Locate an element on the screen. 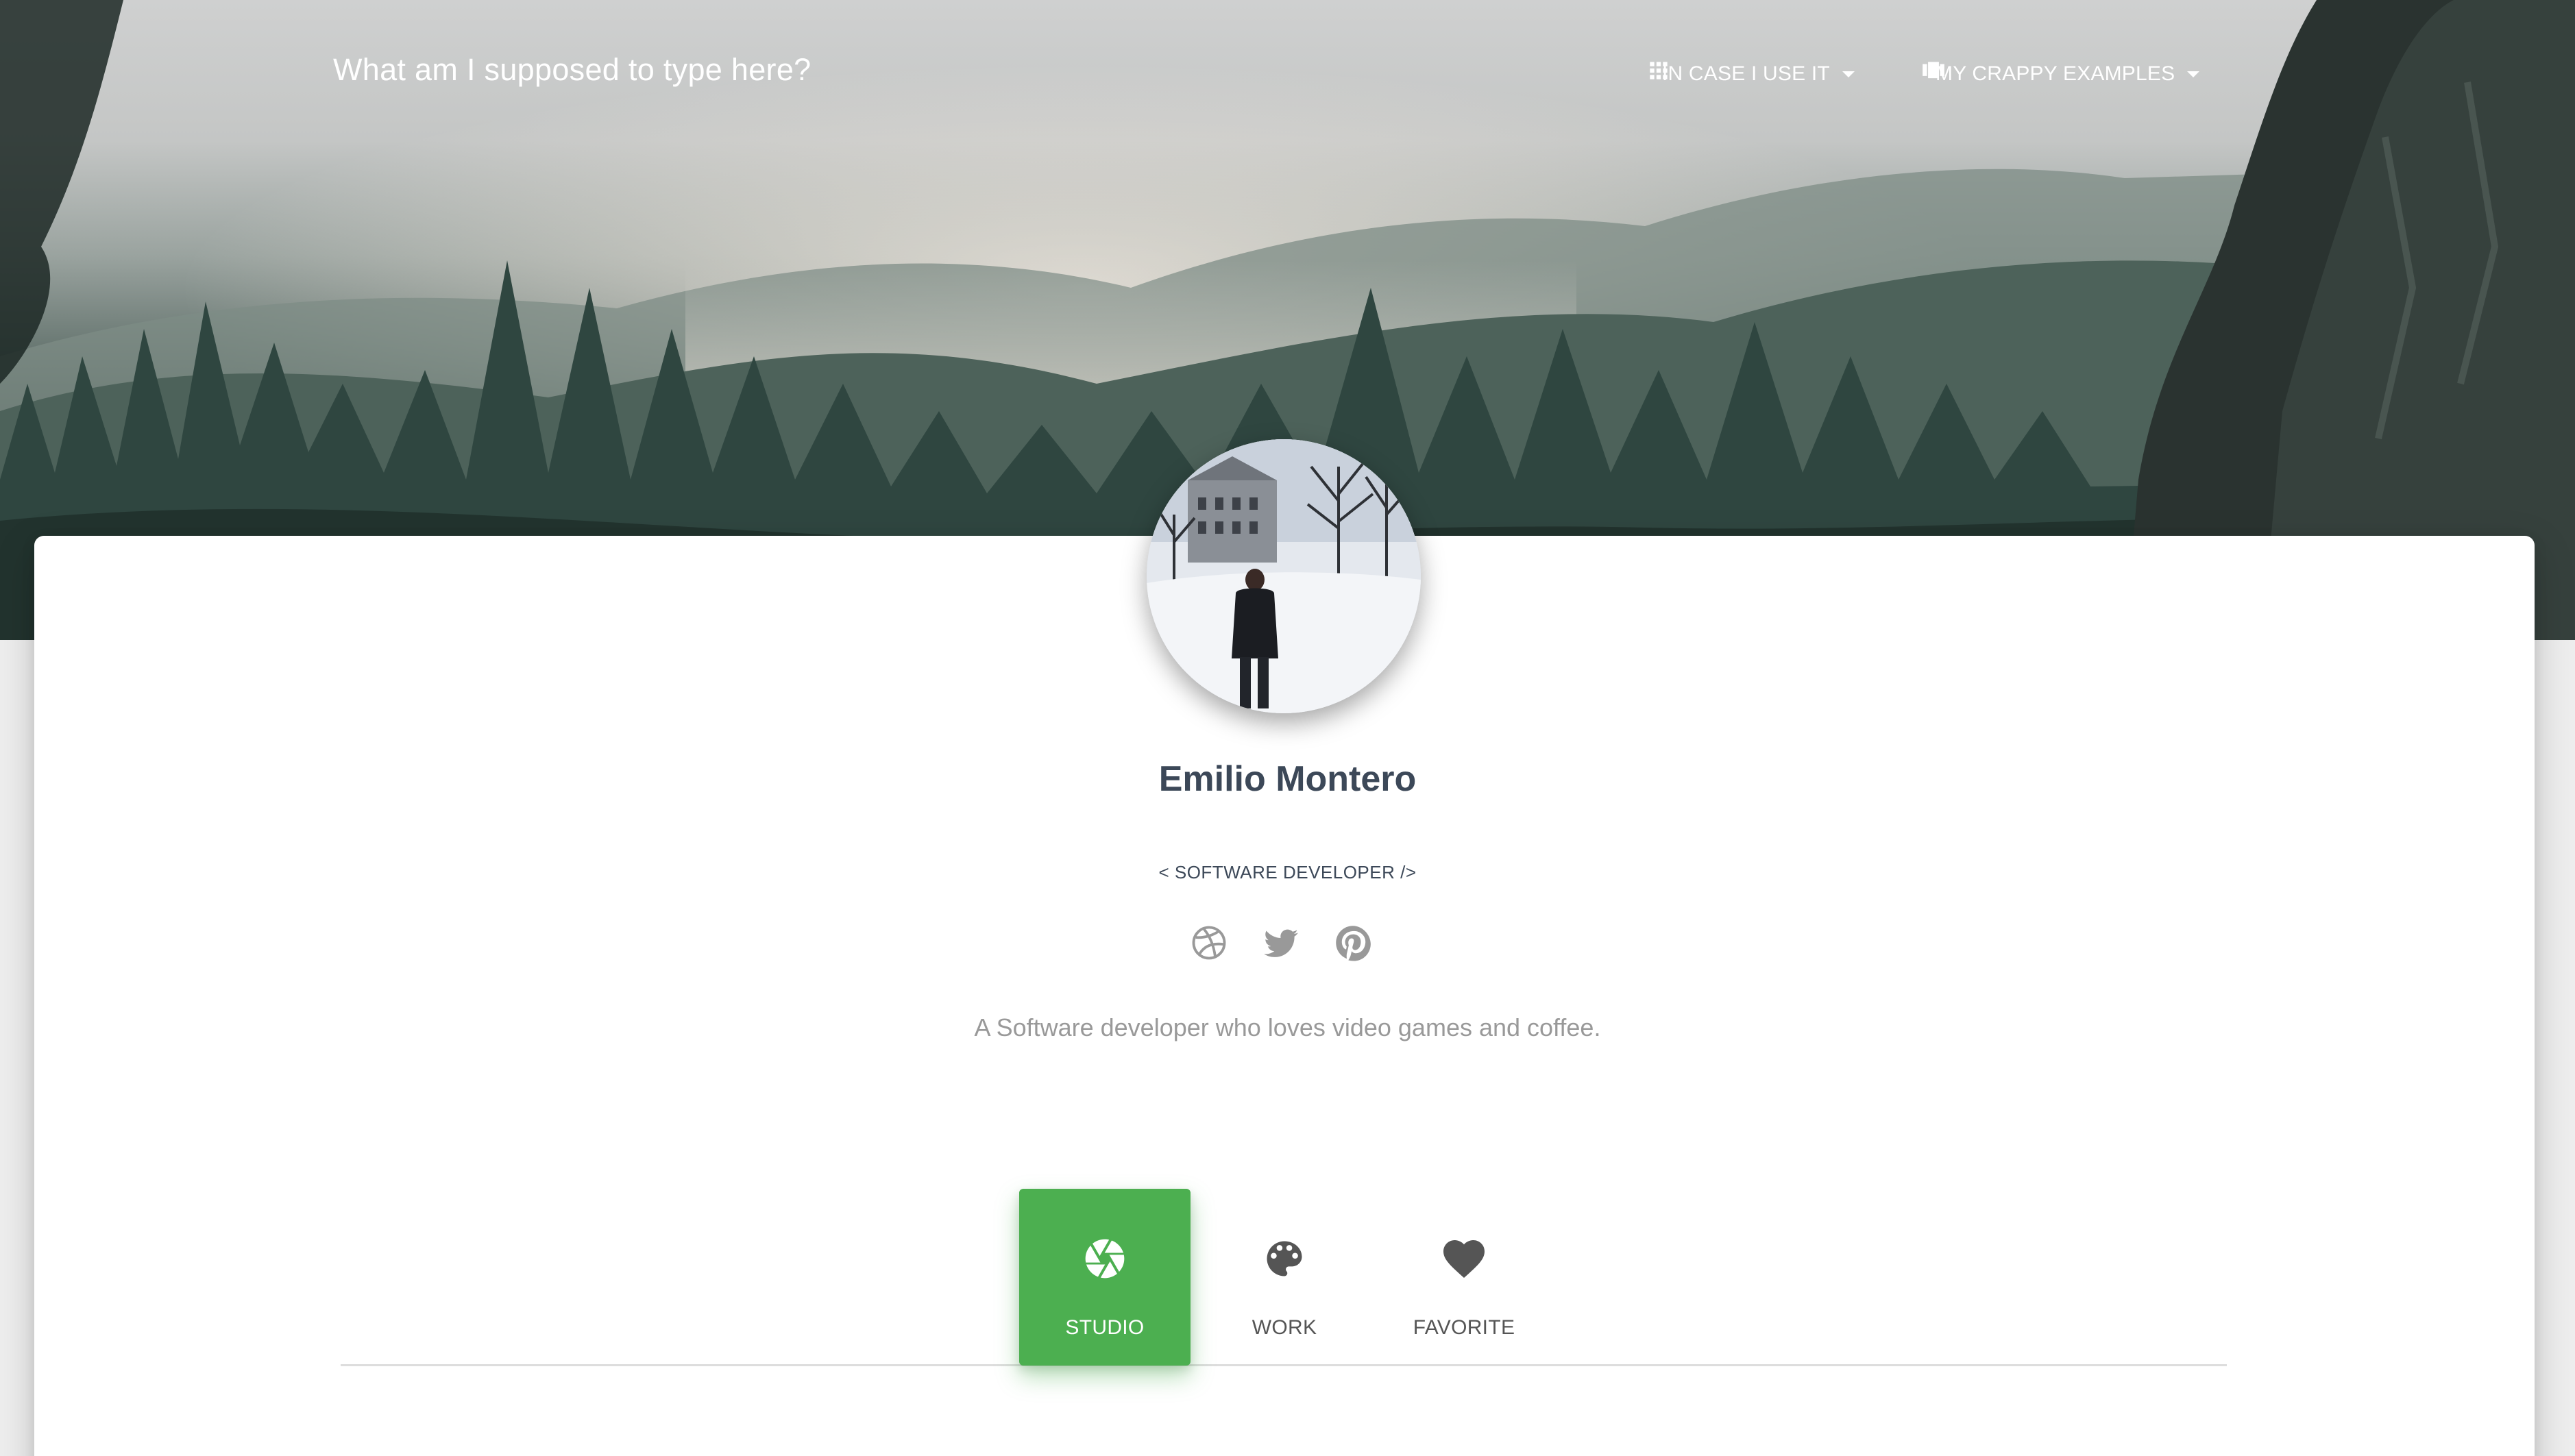 This screenshot has height=1456, width=2575. dribbble-link is located at coordinates (1209, 942).